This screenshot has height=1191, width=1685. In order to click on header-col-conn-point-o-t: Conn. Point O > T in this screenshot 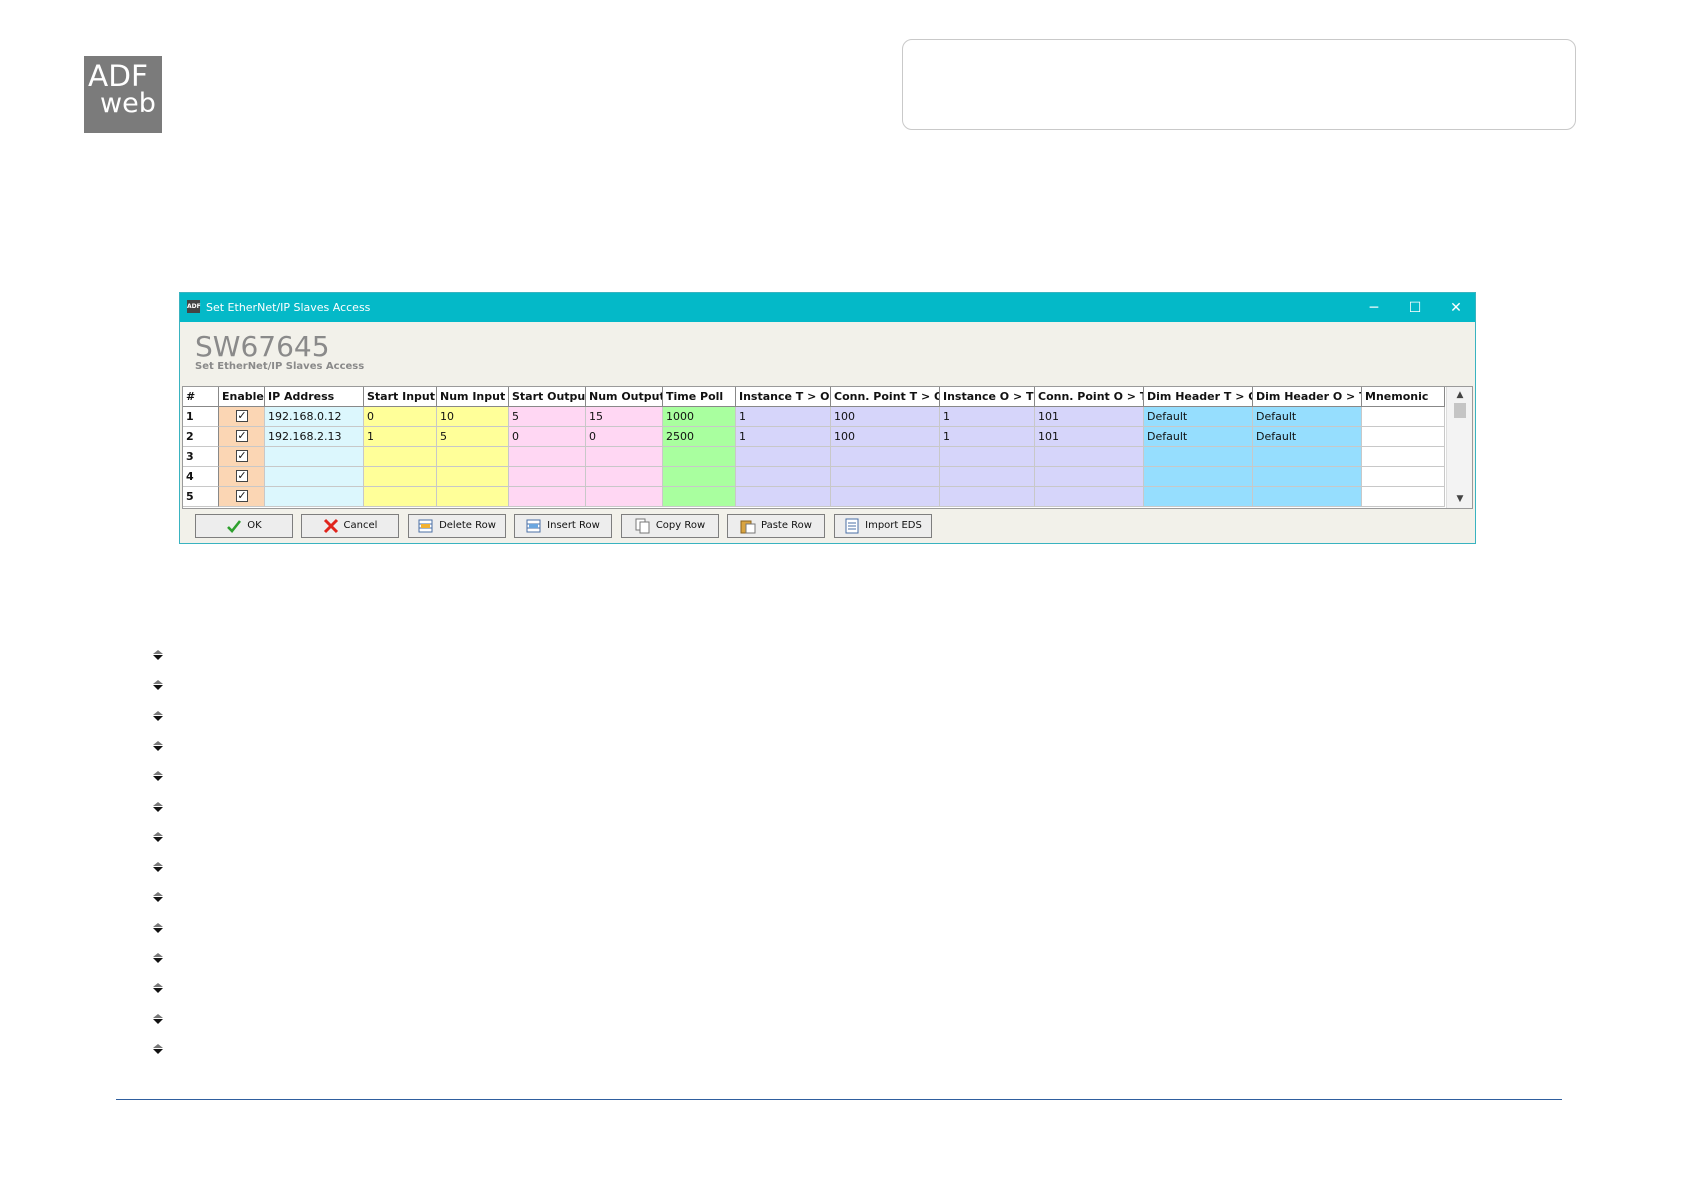, I will do `click(1089, 396)`.